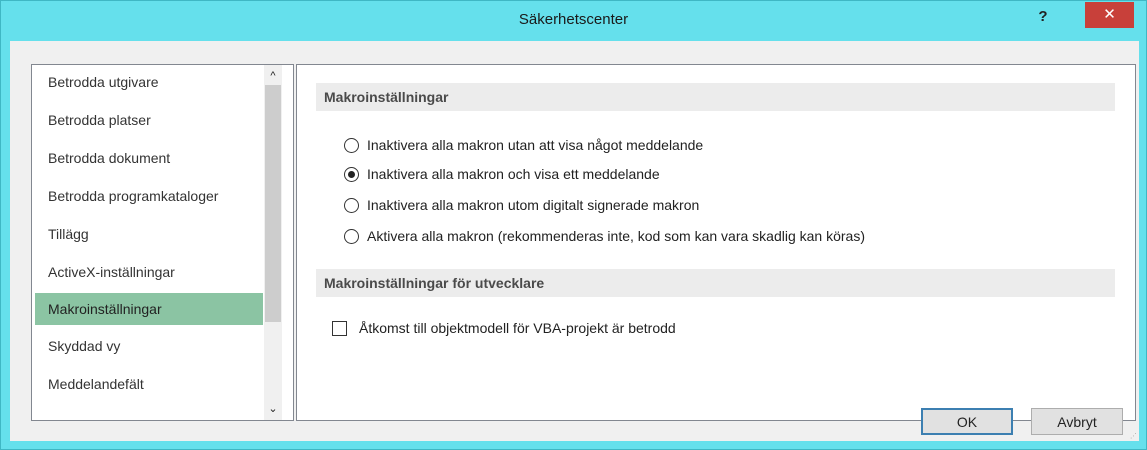 This screenshot has width=1147, height=450. Describe the element at coordinates (273, 409) in the screenshot. I see `scroll-down-icon: ⌄` at that location.